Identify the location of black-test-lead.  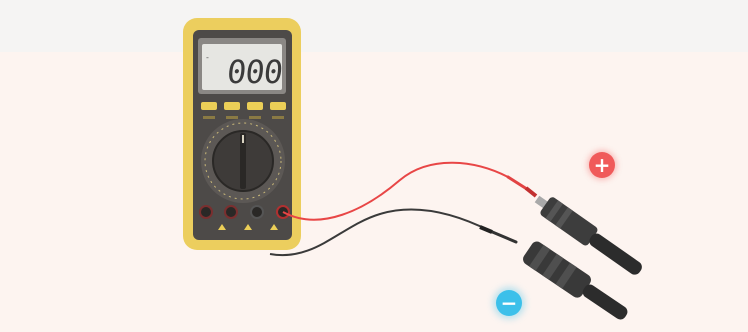
(380, 232).